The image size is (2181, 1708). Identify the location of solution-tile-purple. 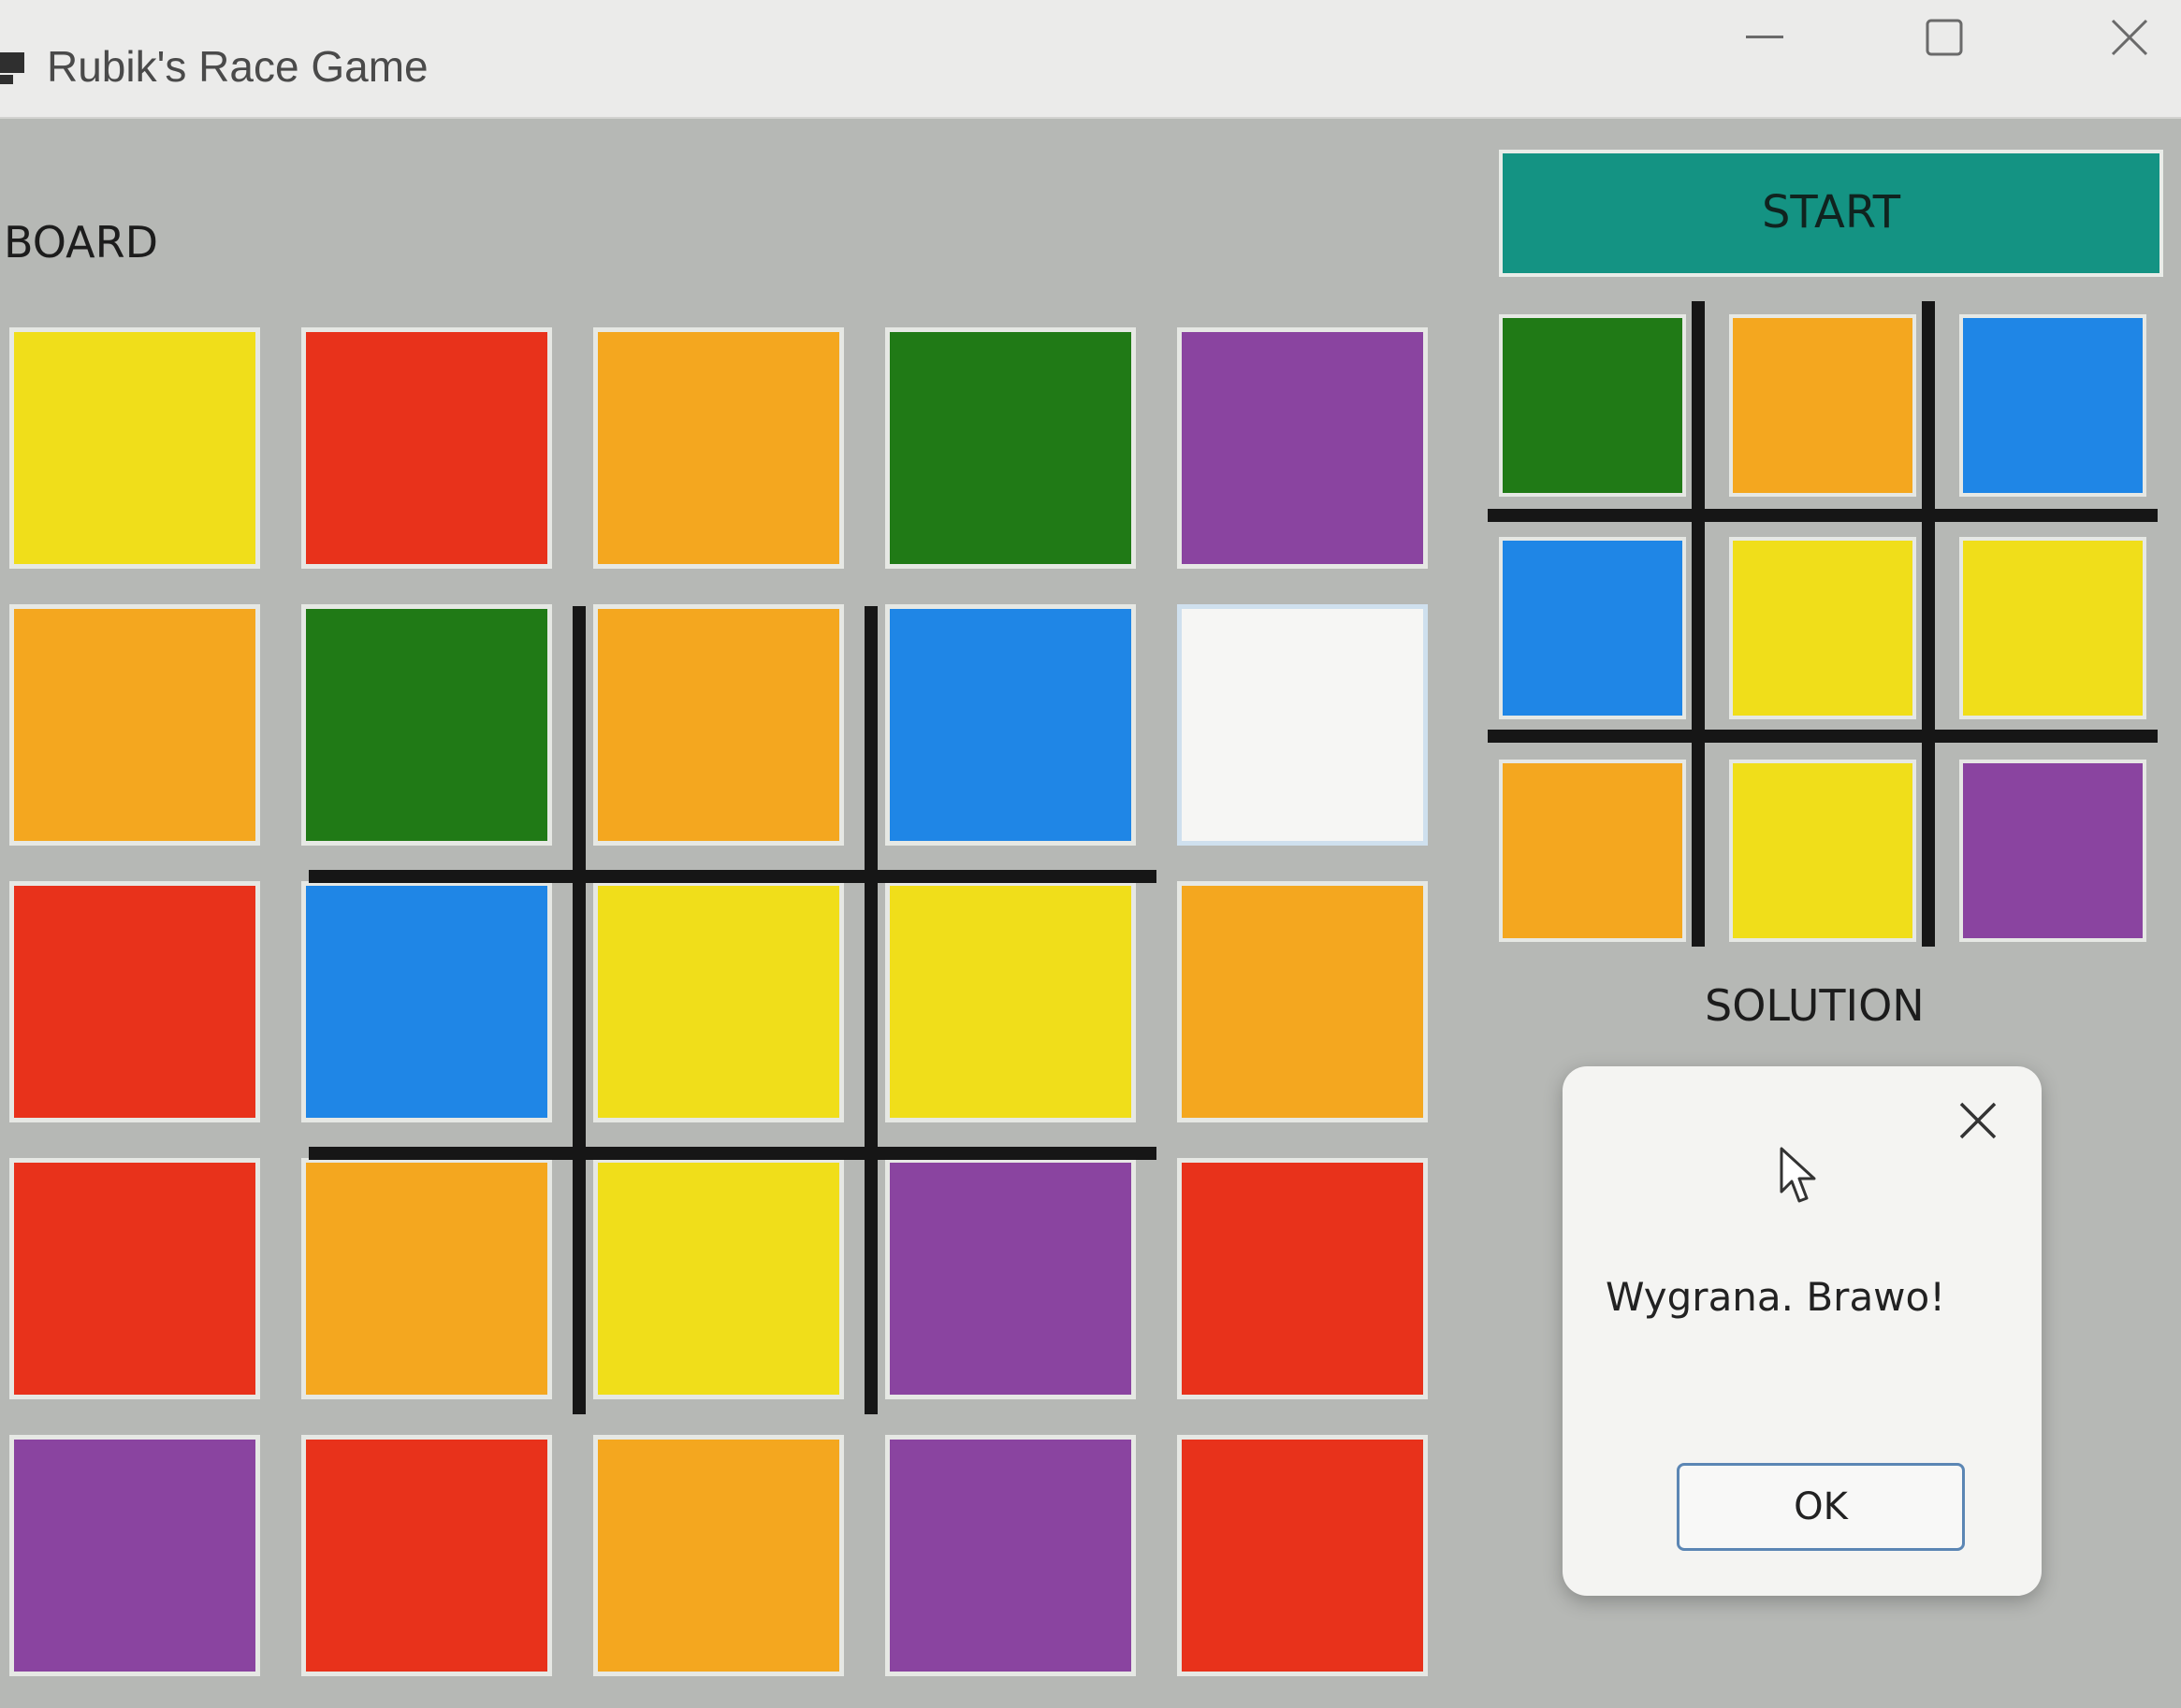
(2052, 851).